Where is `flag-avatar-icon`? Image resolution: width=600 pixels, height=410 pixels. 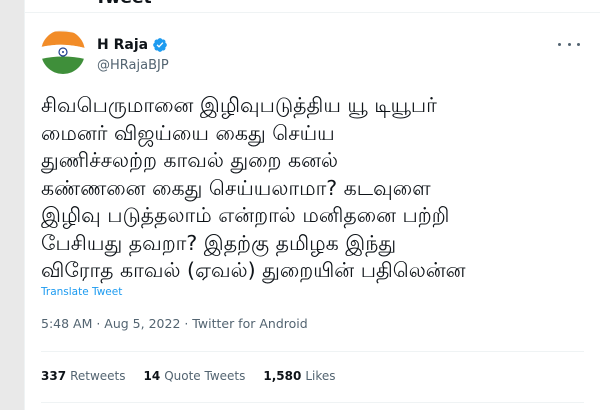
flag-avatar-icon is located at coordinates (63, 52).